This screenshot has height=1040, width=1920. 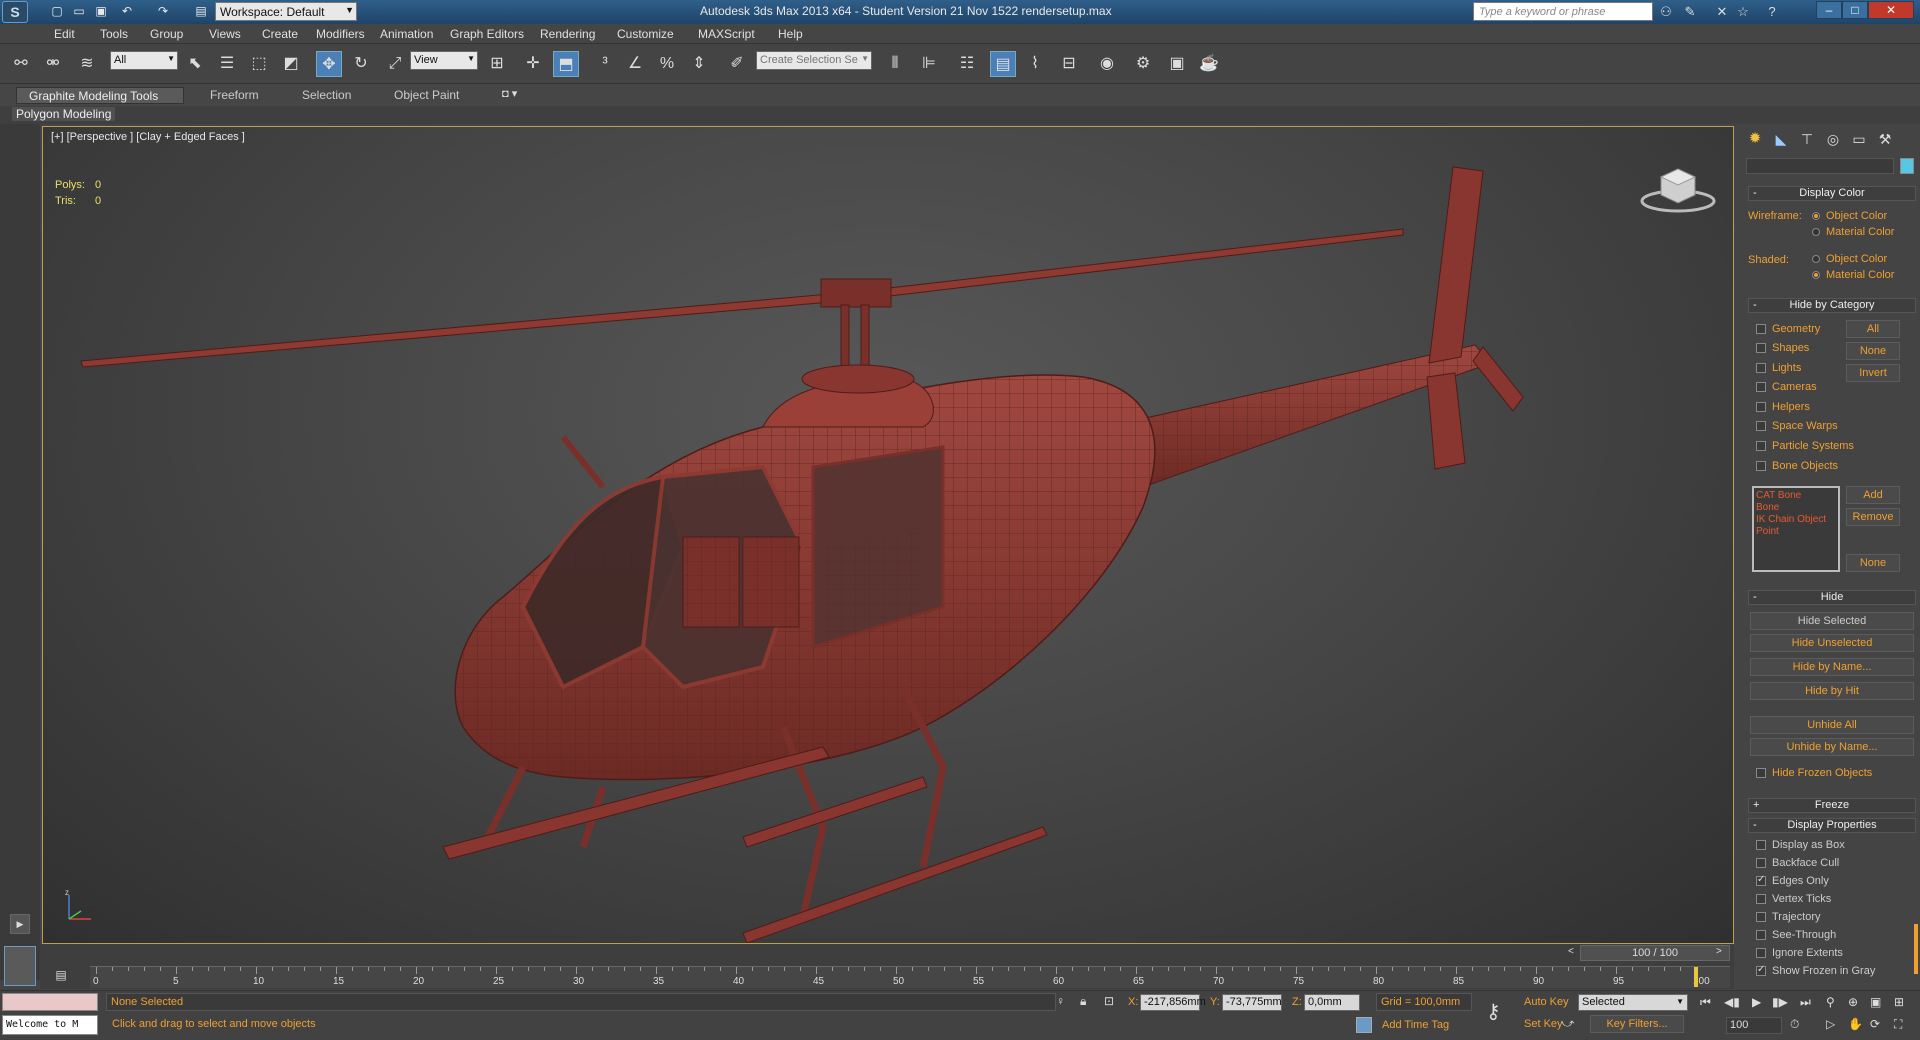 What do you see at coordinates (100, 95) in the screenshot?
I see `tab-graphite-modeling-tools: Graphite Modeling Tools` at bounding box center [100, 95].